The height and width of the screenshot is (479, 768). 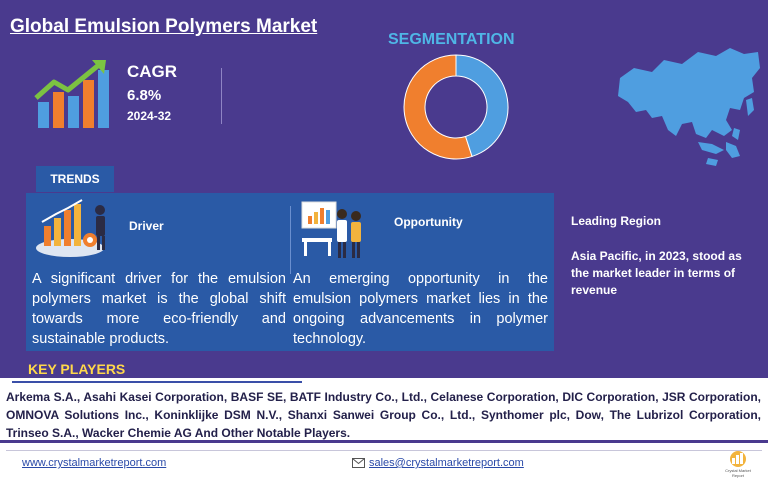 What do you see at coordinates (738, 459) in the screenshot?
I see `company-logo-icon` at bounding box center [738, 459].